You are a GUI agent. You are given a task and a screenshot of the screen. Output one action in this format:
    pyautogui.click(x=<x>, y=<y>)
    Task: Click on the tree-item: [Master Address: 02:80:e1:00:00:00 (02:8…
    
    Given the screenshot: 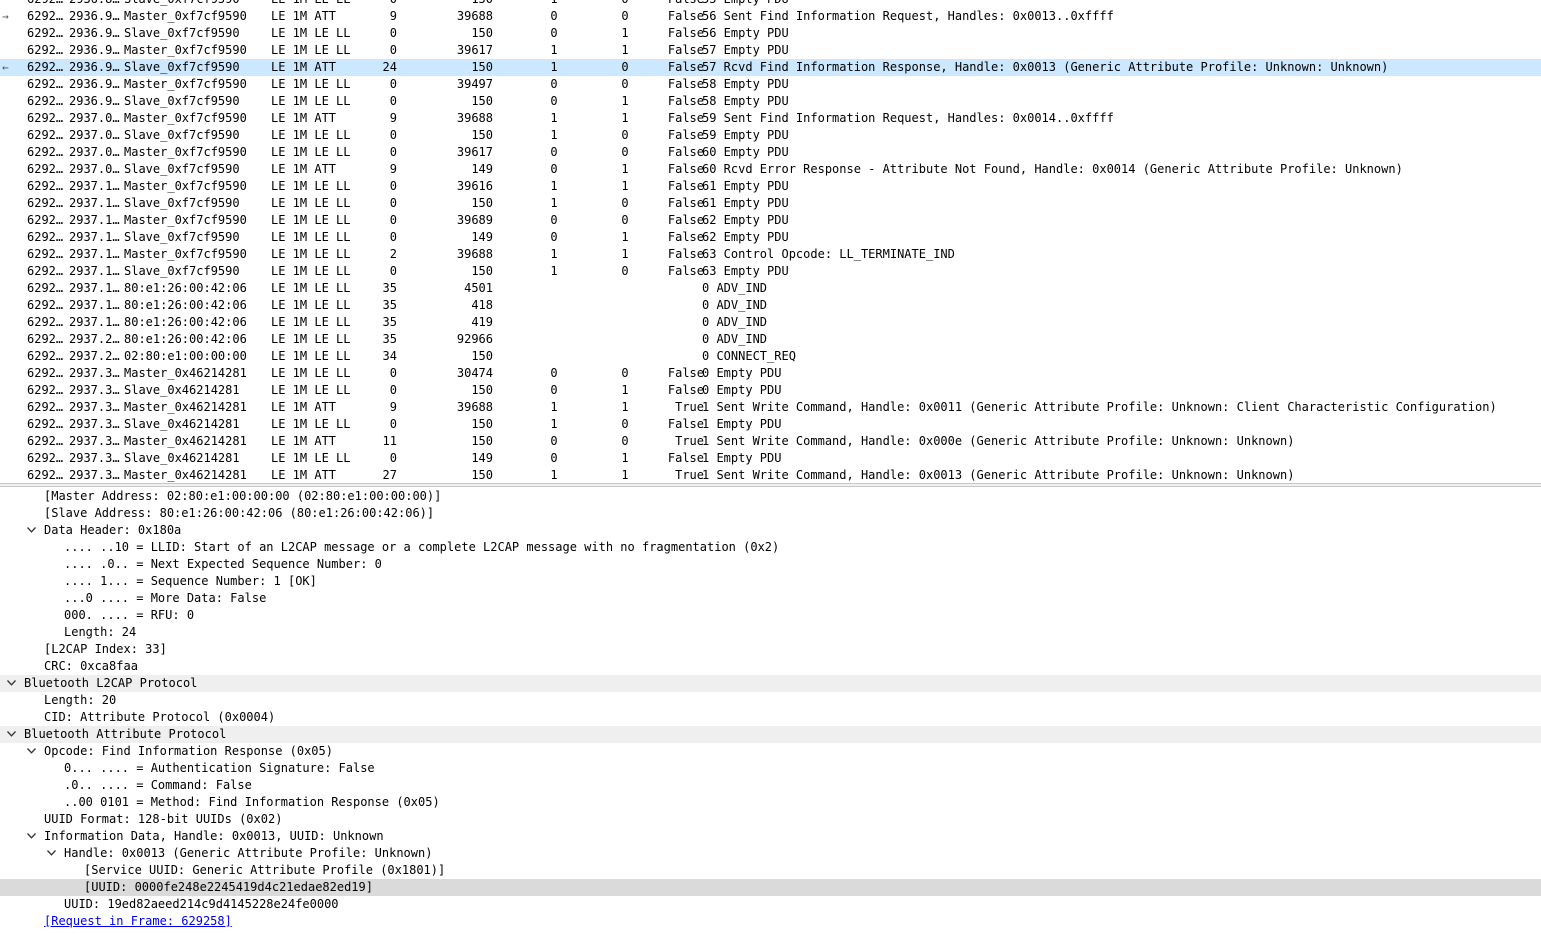 What is the action you would take?
    pyautogui.click(x=770, y=496)
    